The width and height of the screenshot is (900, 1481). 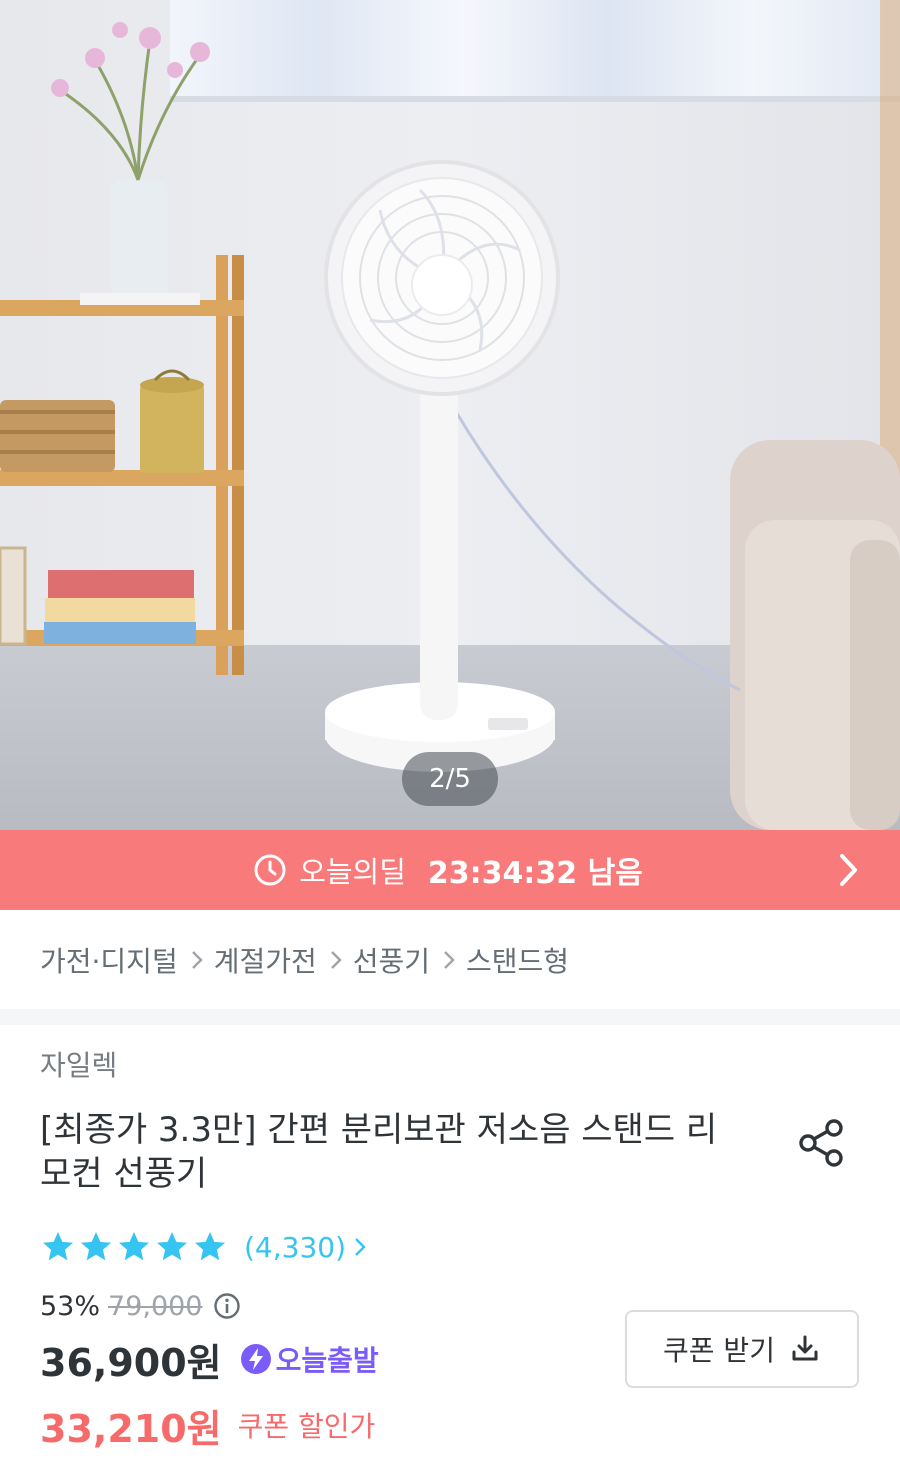 What do you see at coordinates (719, 1350) in the screenshot?
I see `get-coupon-label: 쿠폰 받기` at bounding box center [719, 1350].